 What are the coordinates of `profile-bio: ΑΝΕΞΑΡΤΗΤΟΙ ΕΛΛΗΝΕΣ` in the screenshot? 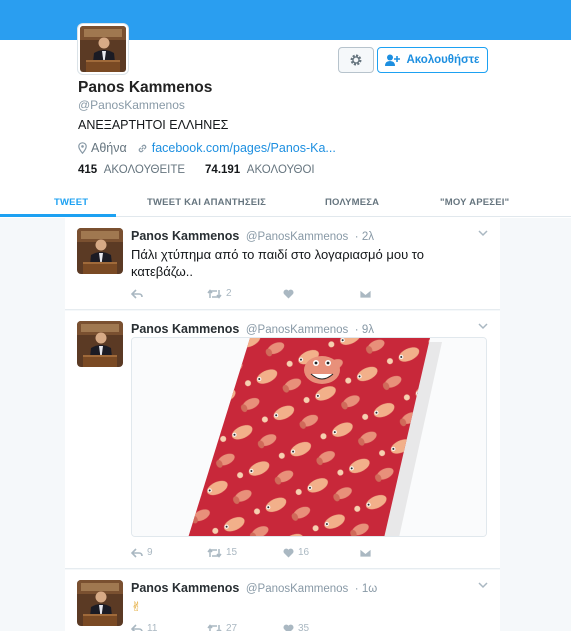 It's located at (153, 125).